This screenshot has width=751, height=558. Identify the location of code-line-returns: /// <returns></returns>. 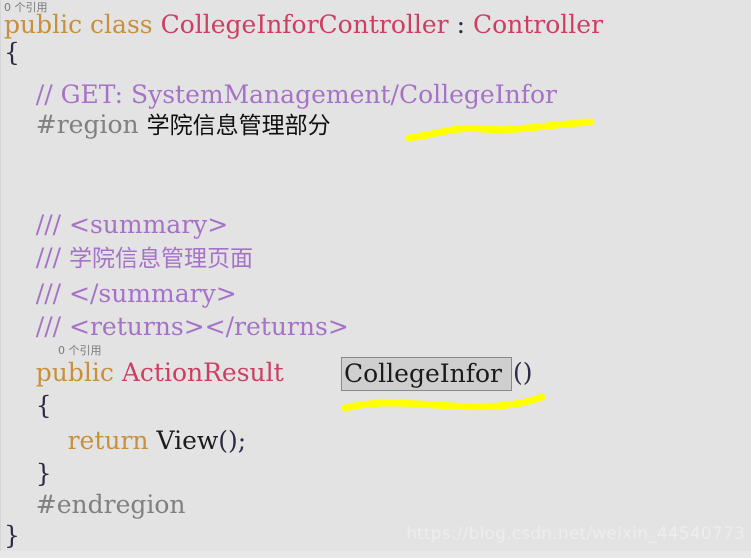
(176, 326).